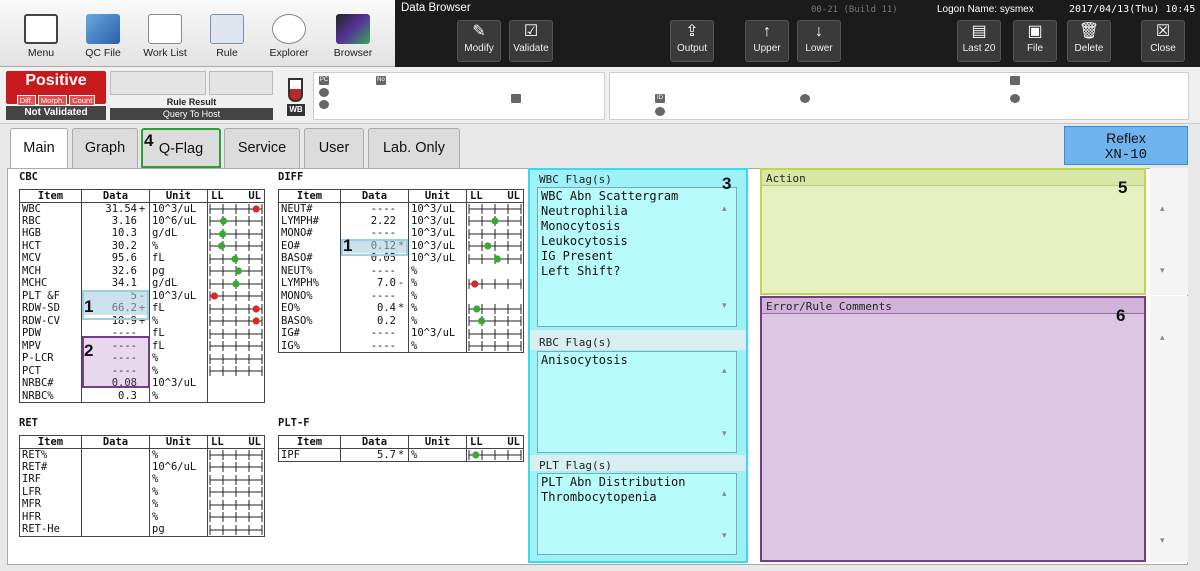 The image size is (1200, 571). Describe the element at coordinates (309, 208) in the screenshot. I see `item-cell: NEUT#` at that location.